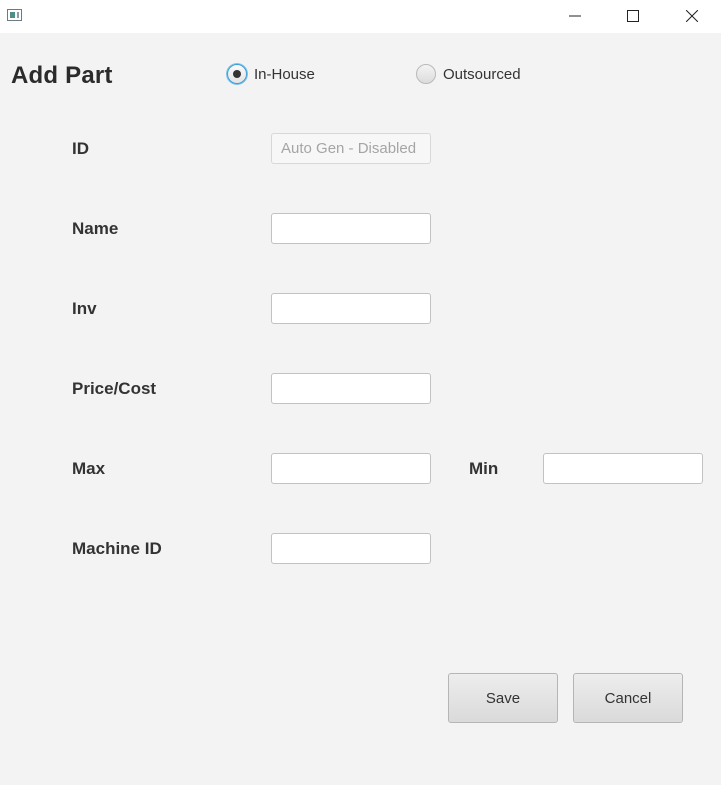 This screenshot has height=785, width=721. Describe the element at coordinates (80, 148) in the screenshot. I see `id-label: ID` at that location.